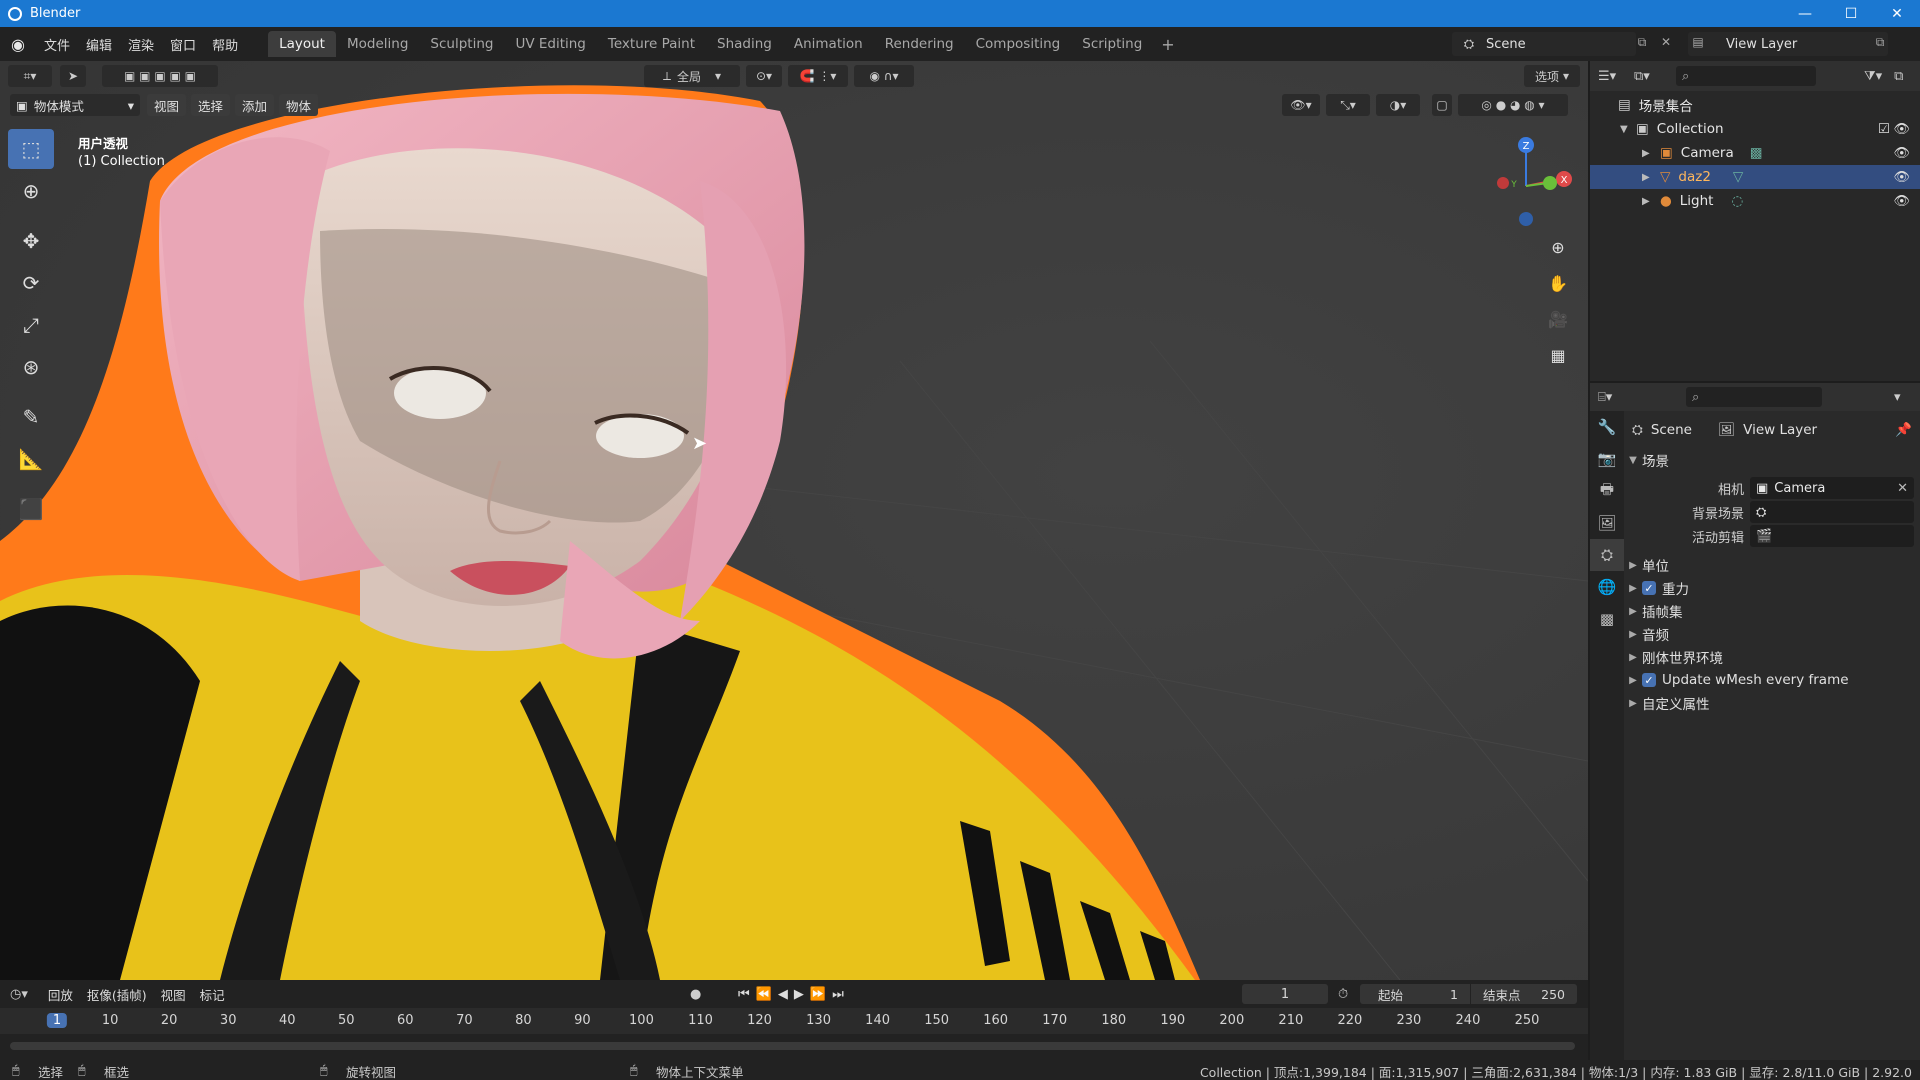  What do you see at coordinates (1832, 536) in the screenshot?
I see `active-clip-field: 🎬` at bounding box center [1832, 536].